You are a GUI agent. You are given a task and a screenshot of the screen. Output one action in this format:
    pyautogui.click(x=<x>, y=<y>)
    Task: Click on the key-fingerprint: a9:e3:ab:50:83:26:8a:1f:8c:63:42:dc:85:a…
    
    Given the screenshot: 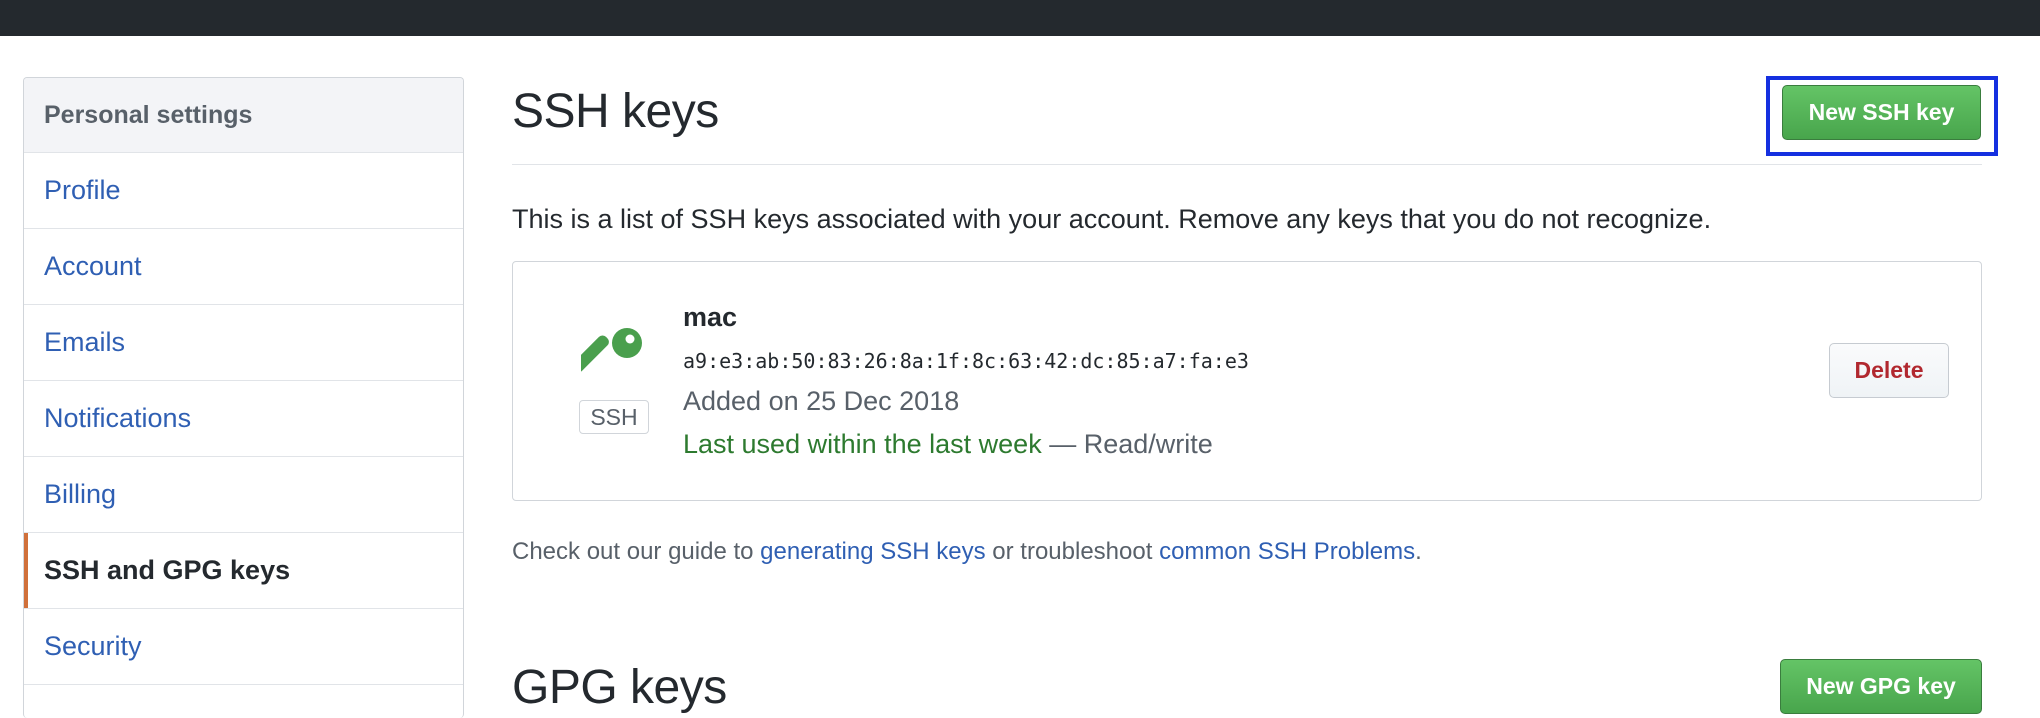 What is the action you would take?
    pyautogui.click(x=966, y=361)
    